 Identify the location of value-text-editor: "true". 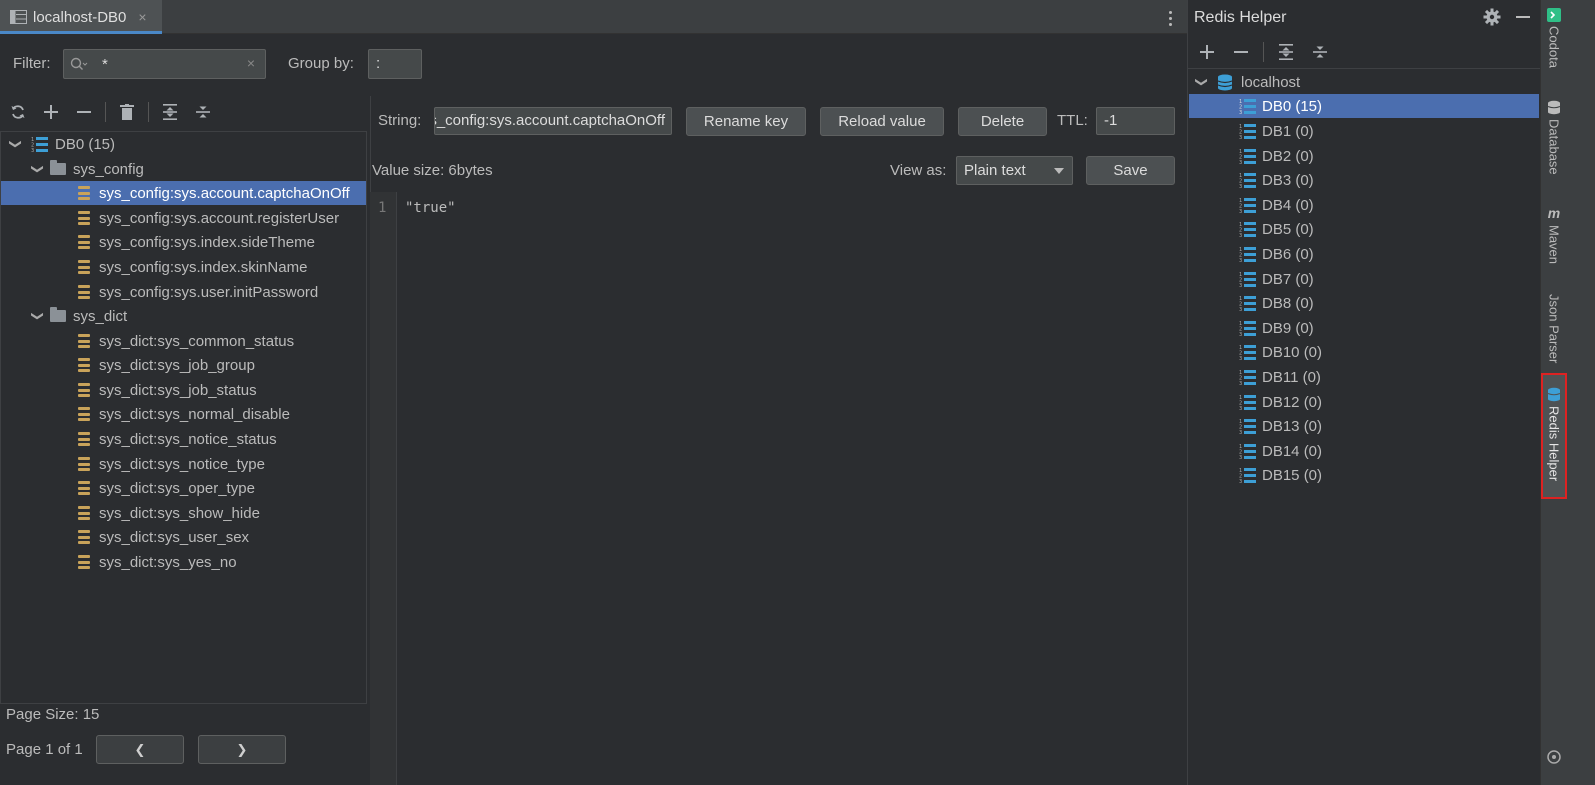
(430, 208).